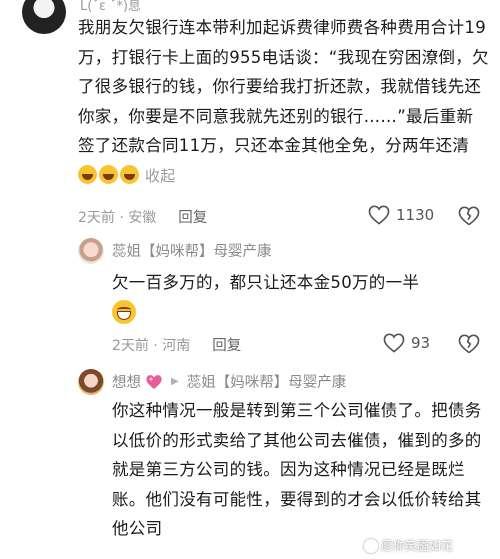 Image resolution: width=500 pixels, height=559 pixels. What do you see at coordinates (266, 282) in the screenshot?
I see `reply-text: 欠一百多万的，都只让还本金50万的一半` at bounding box center [266, 282].